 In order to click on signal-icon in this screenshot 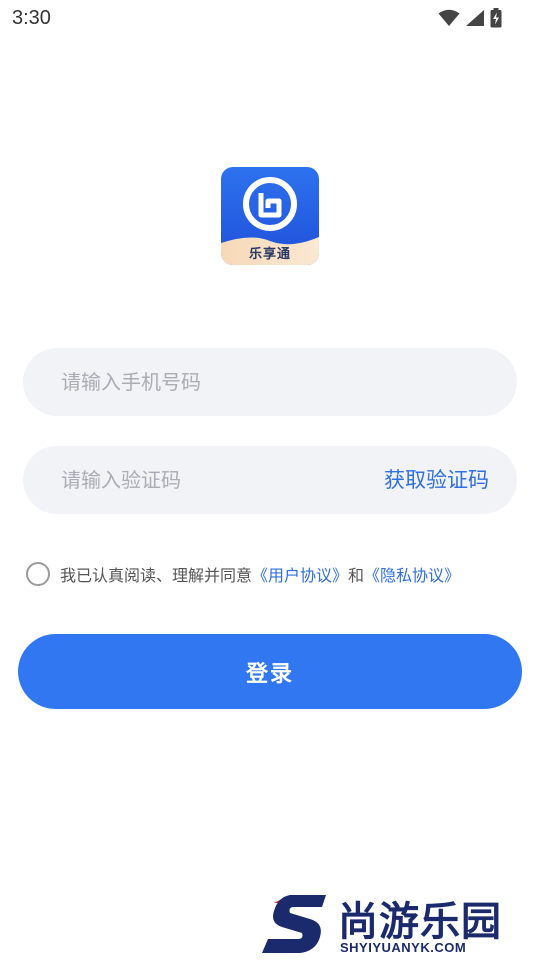, I will do `click(475, 18)`.